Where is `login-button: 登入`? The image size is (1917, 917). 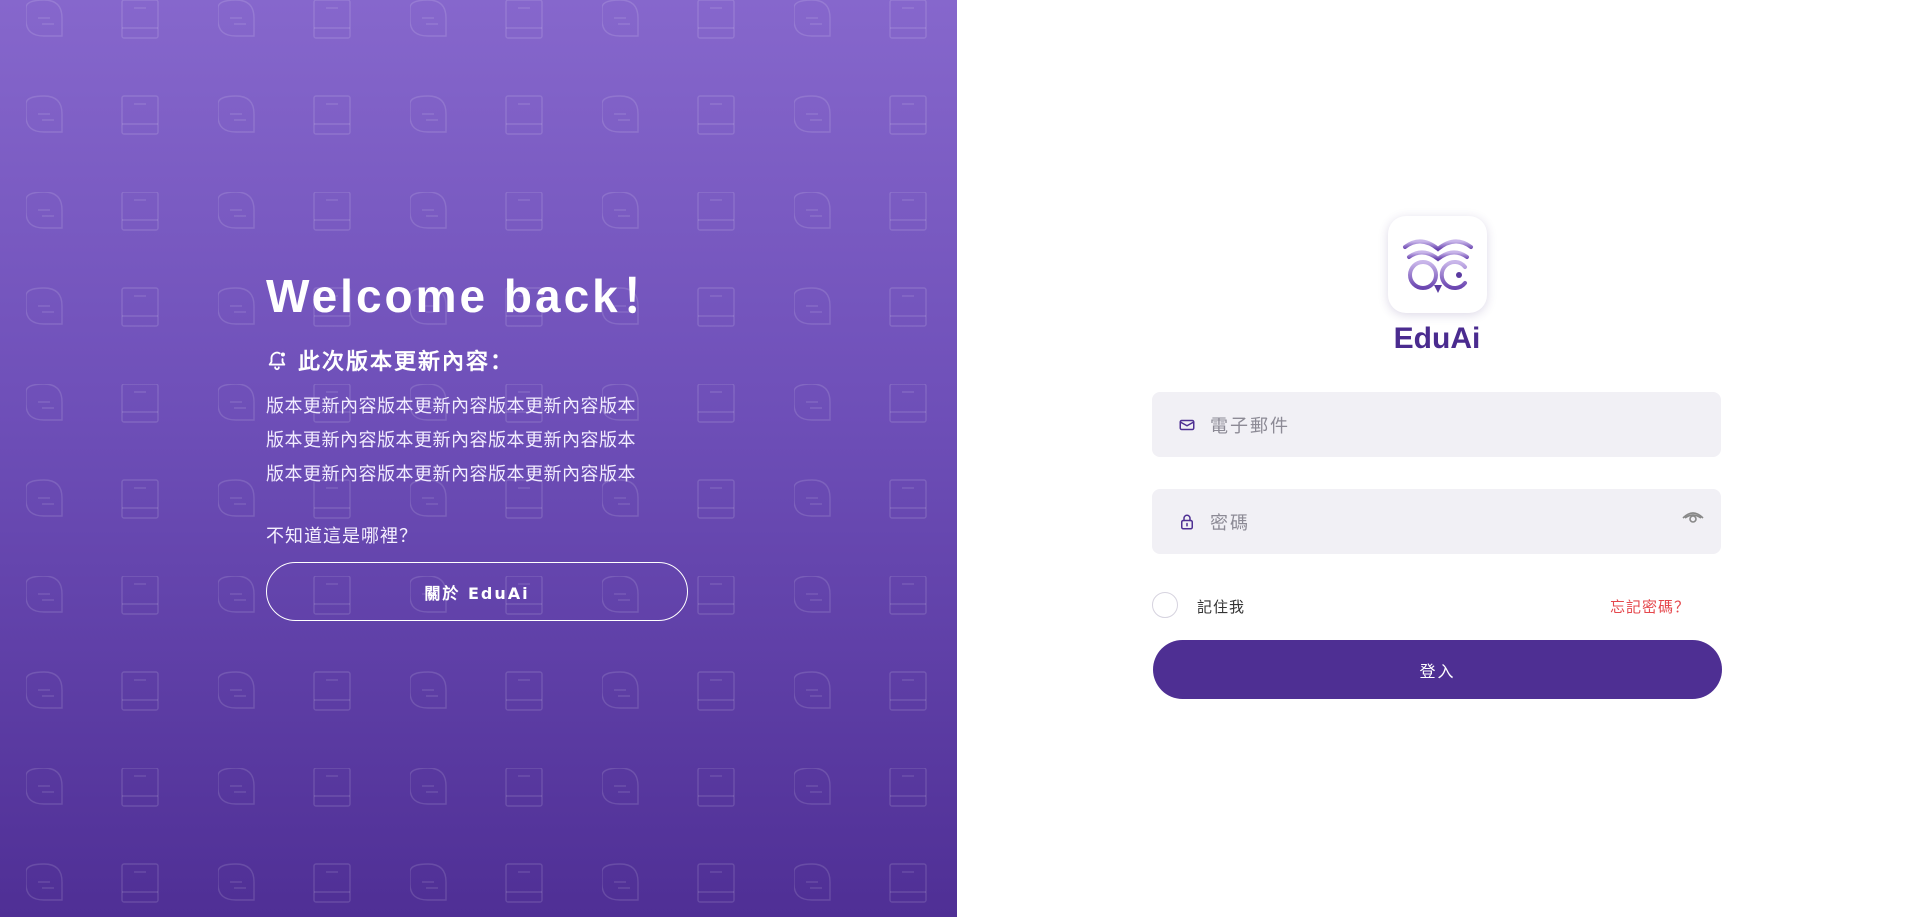
login-button: 登入 is located at coordinates (1437, 669).